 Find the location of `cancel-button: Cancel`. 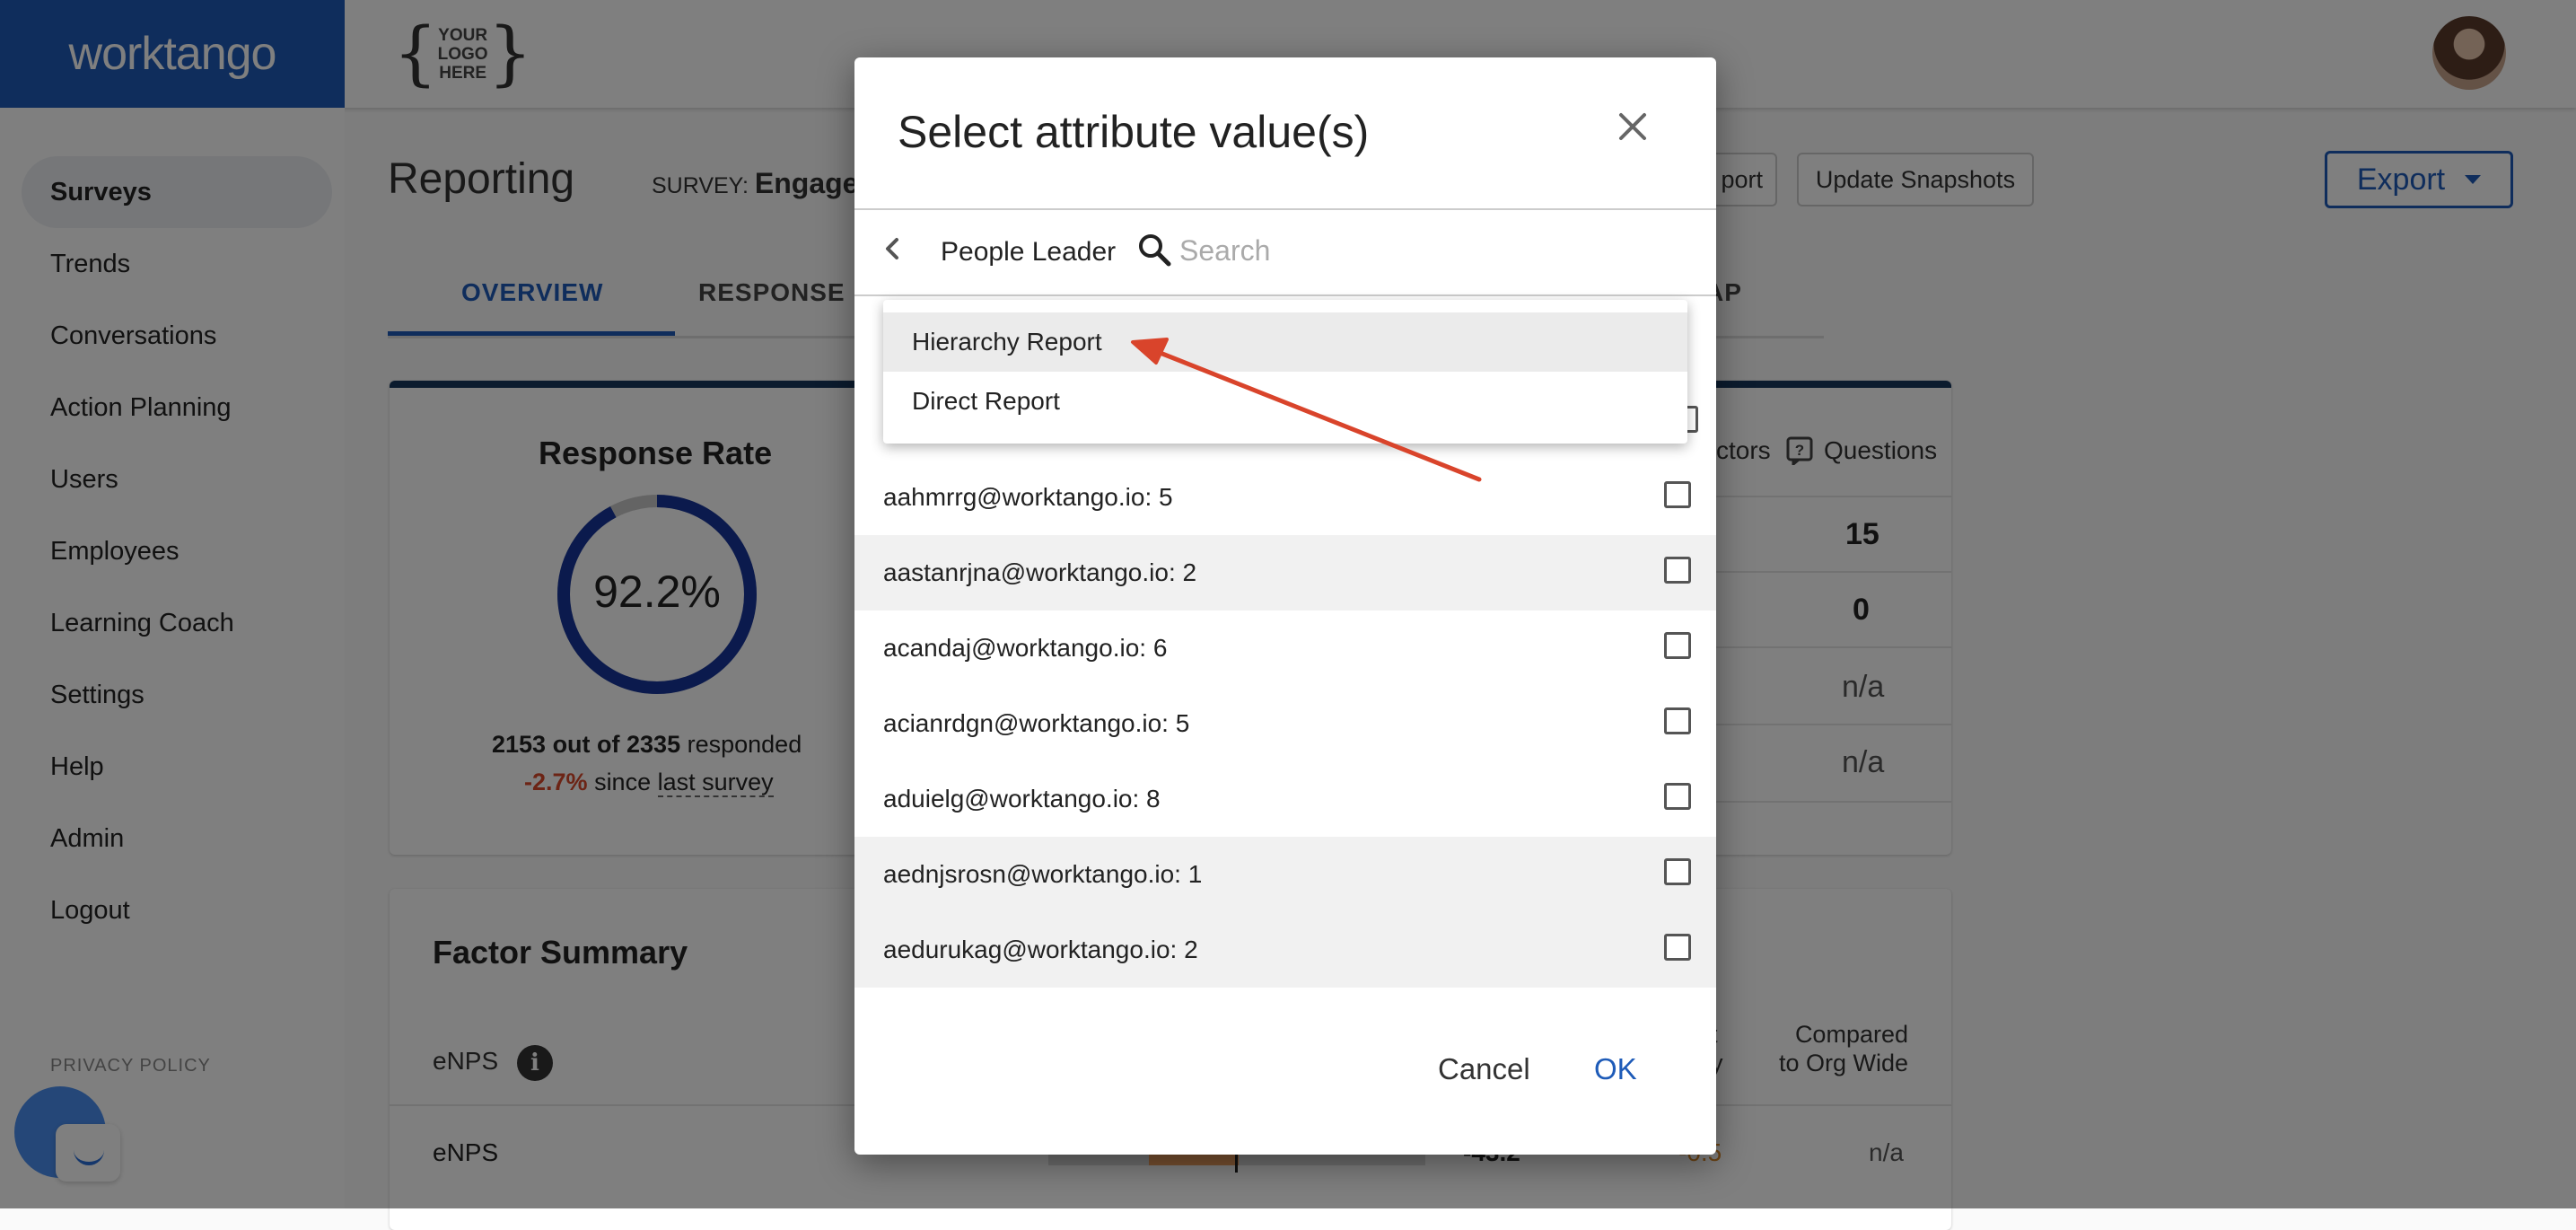

cancel-button: Cancel is located at coordinates (1484, 1069).